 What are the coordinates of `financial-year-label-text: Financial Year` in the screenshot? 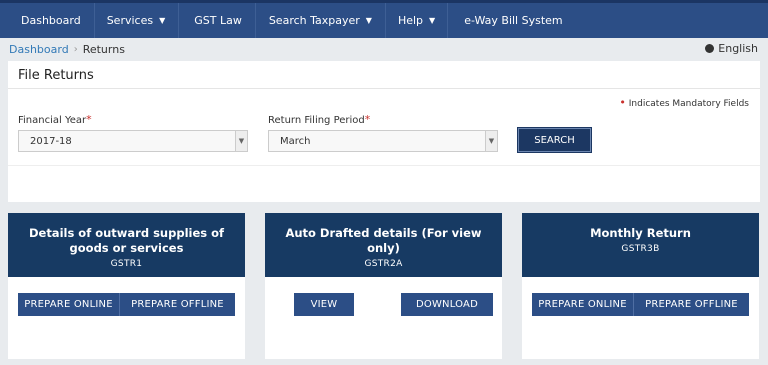 It's located at (52, 120).